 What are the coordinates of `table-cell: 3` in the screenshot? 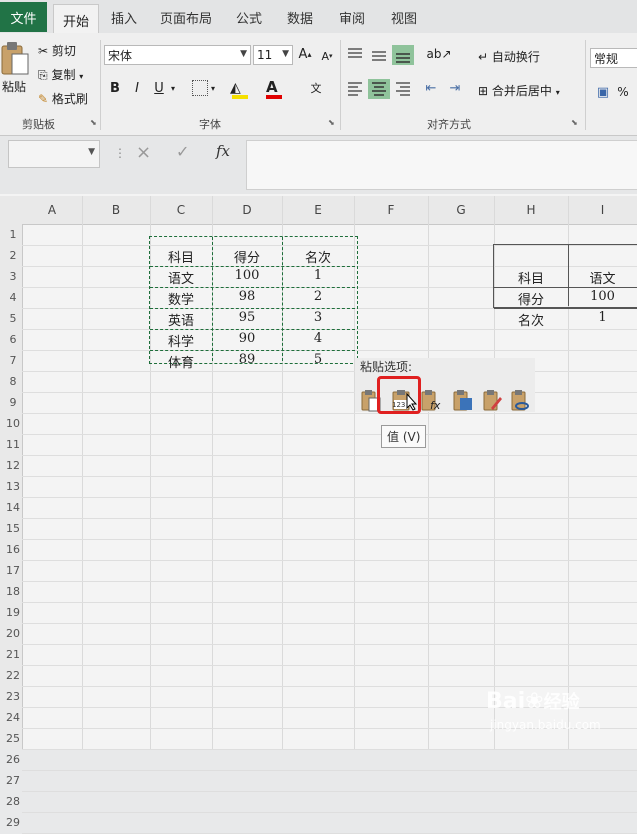 It's located at (318, 317).